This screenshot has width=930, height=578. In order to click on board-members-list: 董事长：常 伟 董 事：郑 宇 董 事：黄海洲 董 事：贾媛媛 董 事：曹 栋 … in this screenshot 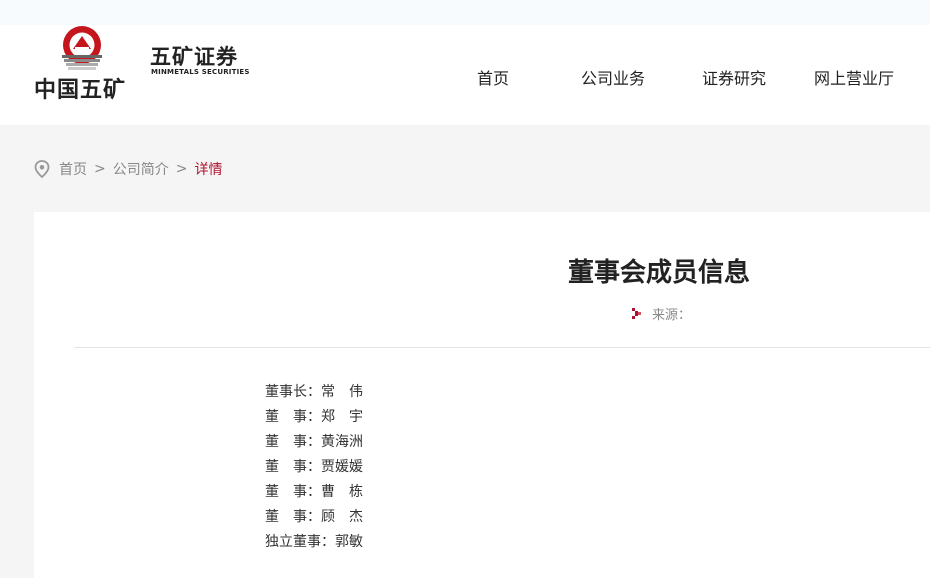, I will do `click(314, 467)`.